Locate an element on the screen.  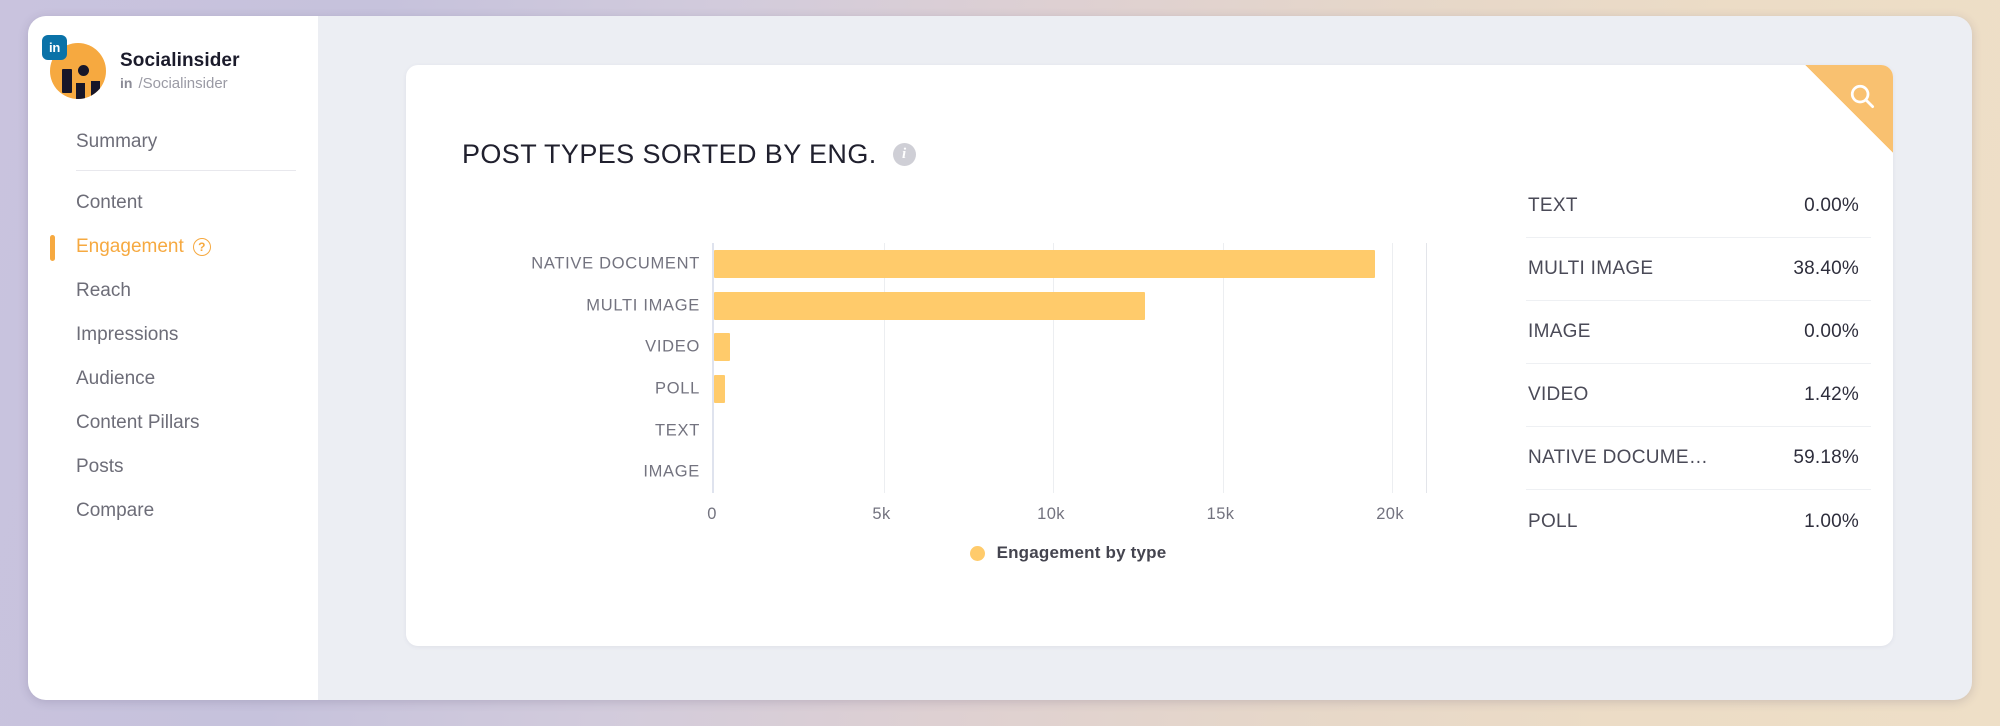
profile-header: in Socialinsider in /Socialinsider is located at coordinates (173, 59).